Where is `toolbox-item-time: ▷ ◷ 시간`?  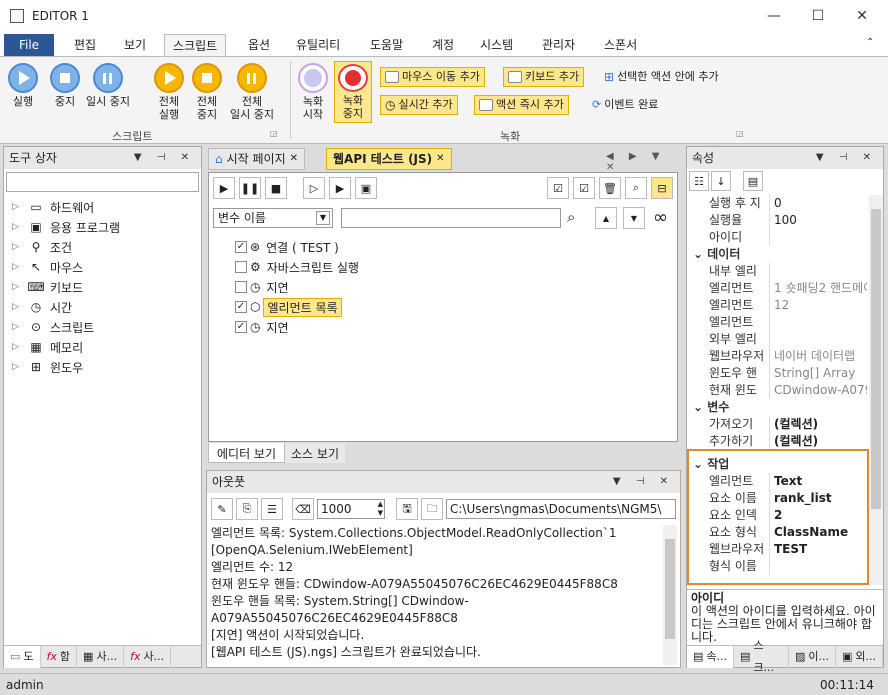 toolbox-item-time: ▷ ◷ 시간 is located at coordinates (106, 307).